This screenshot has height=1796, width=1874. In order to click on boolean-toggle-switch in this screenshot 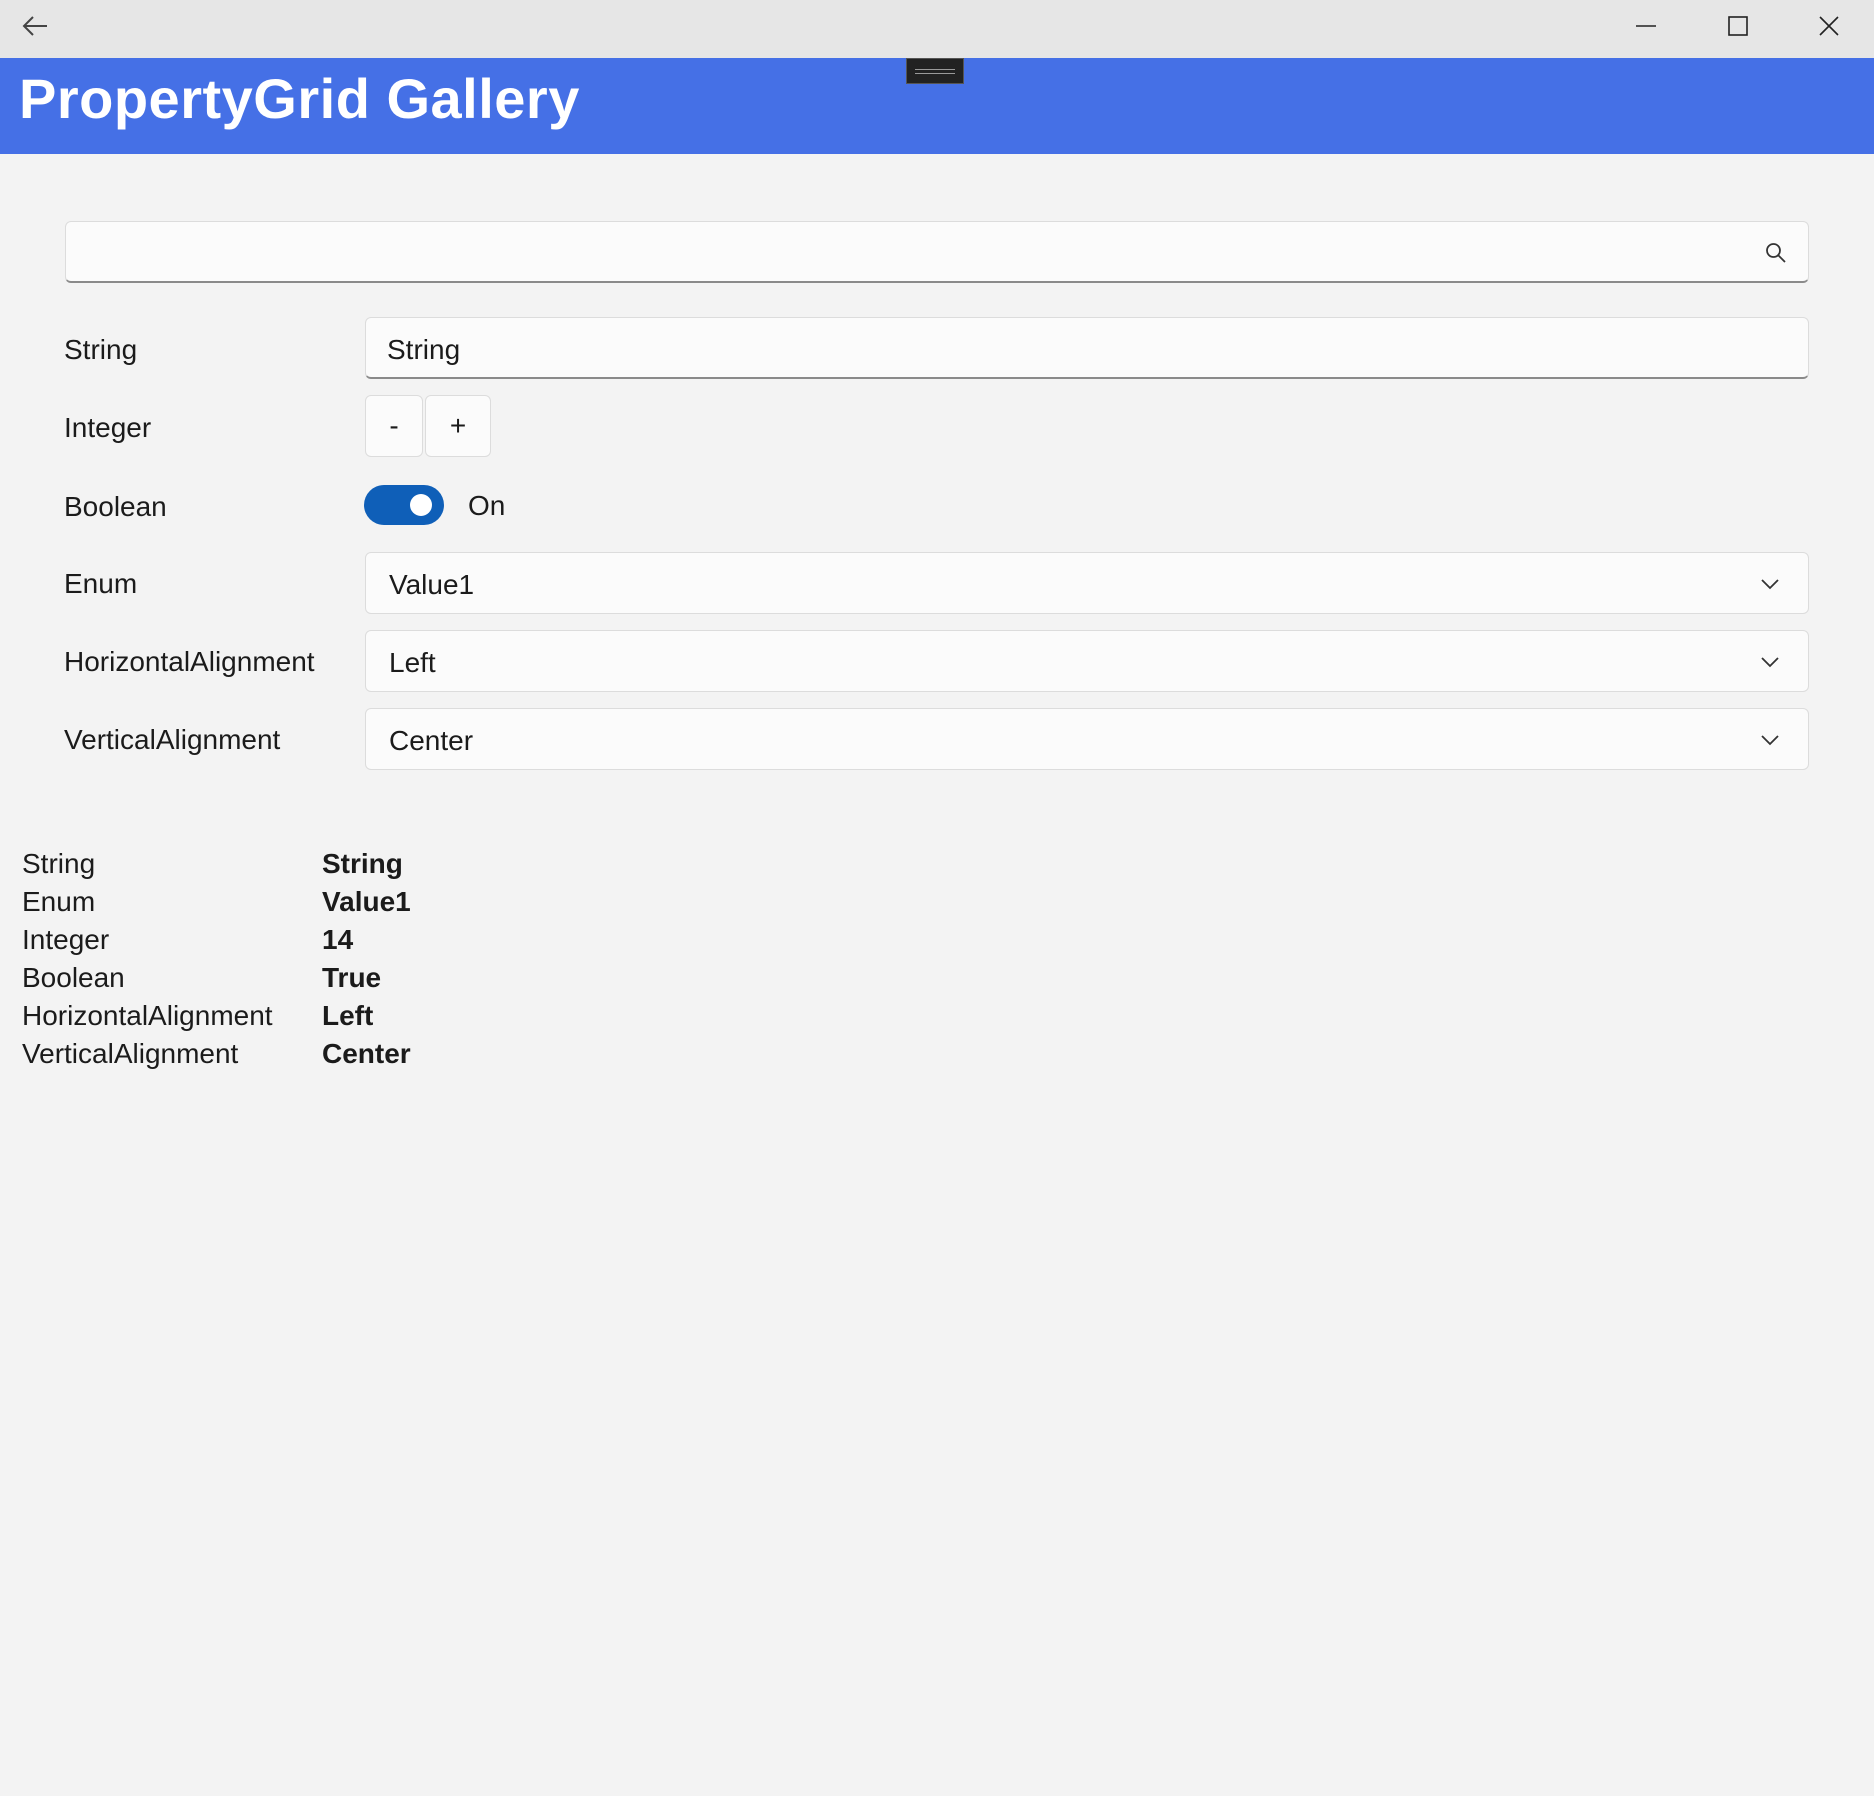, I will do `click(404, 505)`.